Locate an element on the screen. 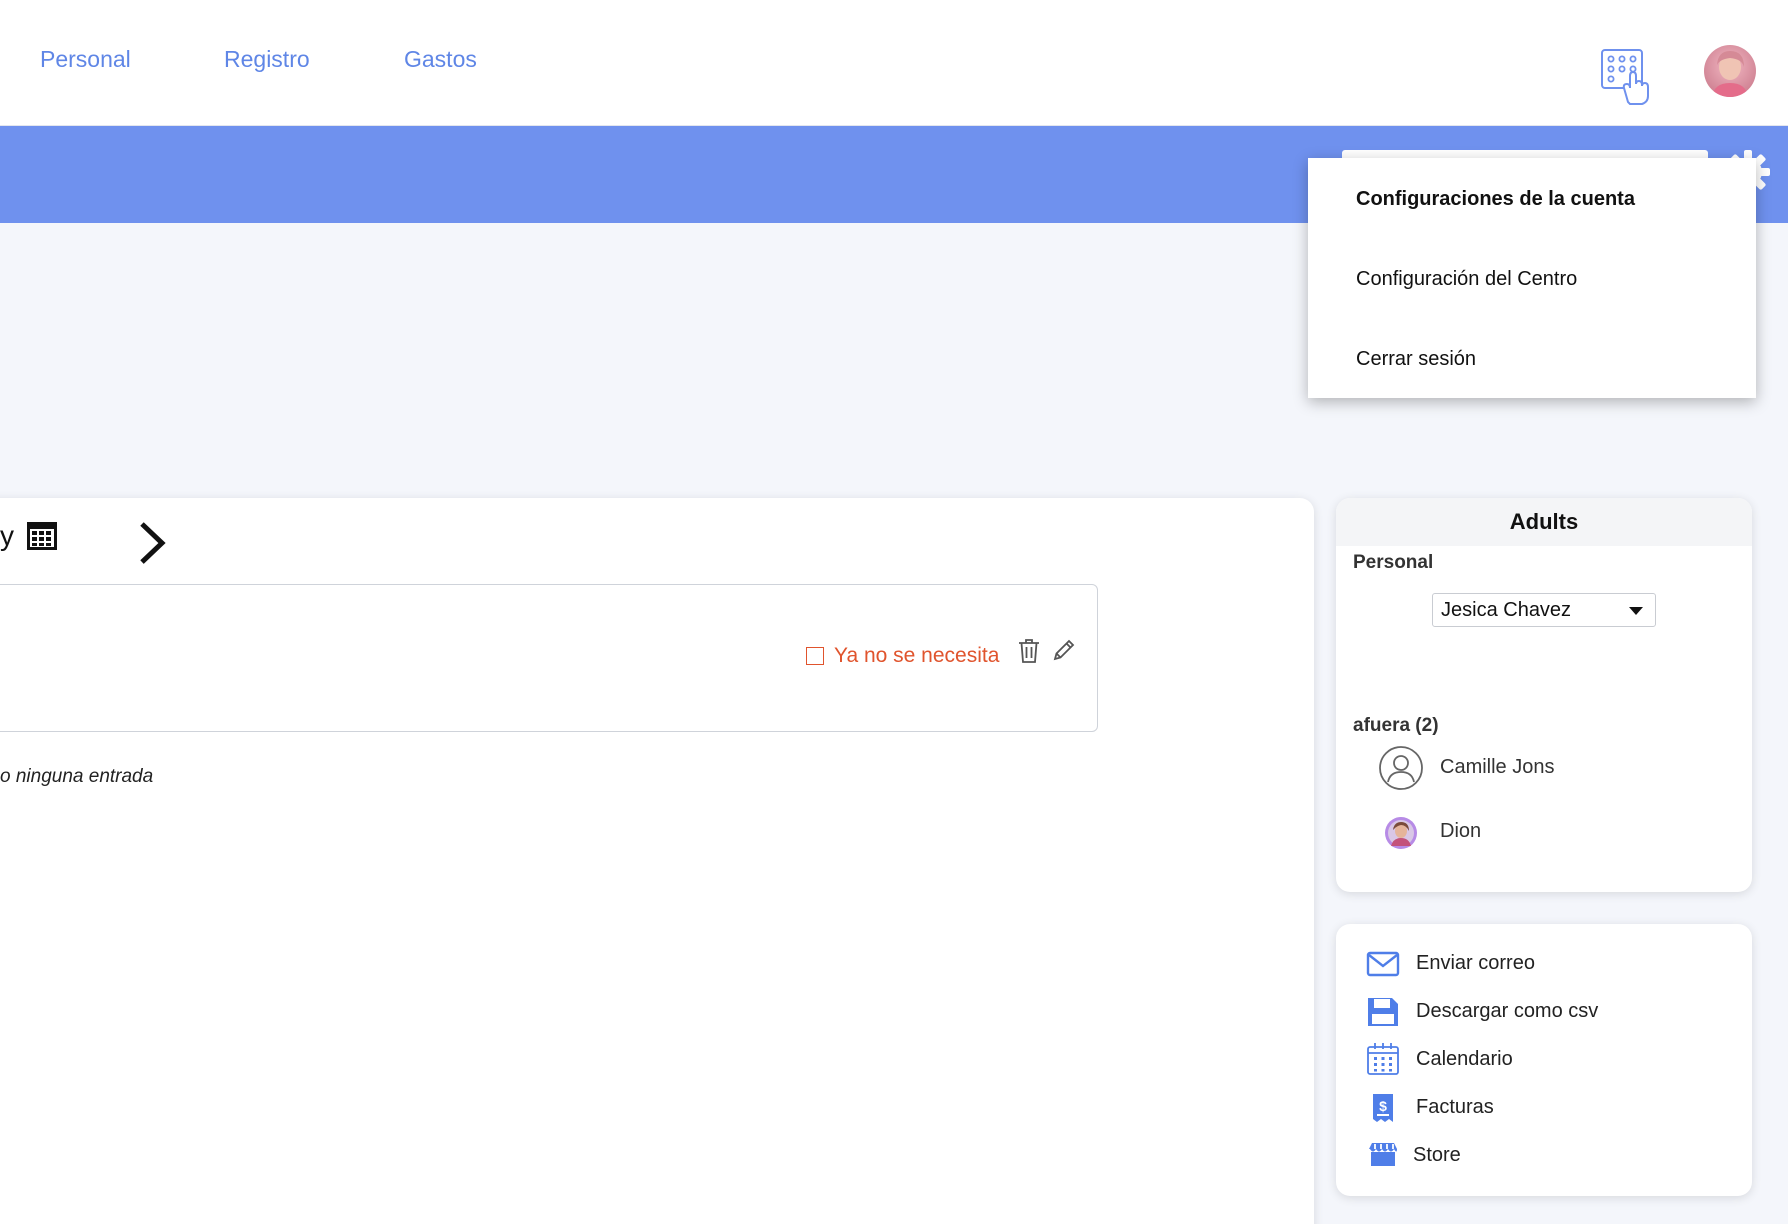  person-name: Dion is located at coordinates (1460, 831).